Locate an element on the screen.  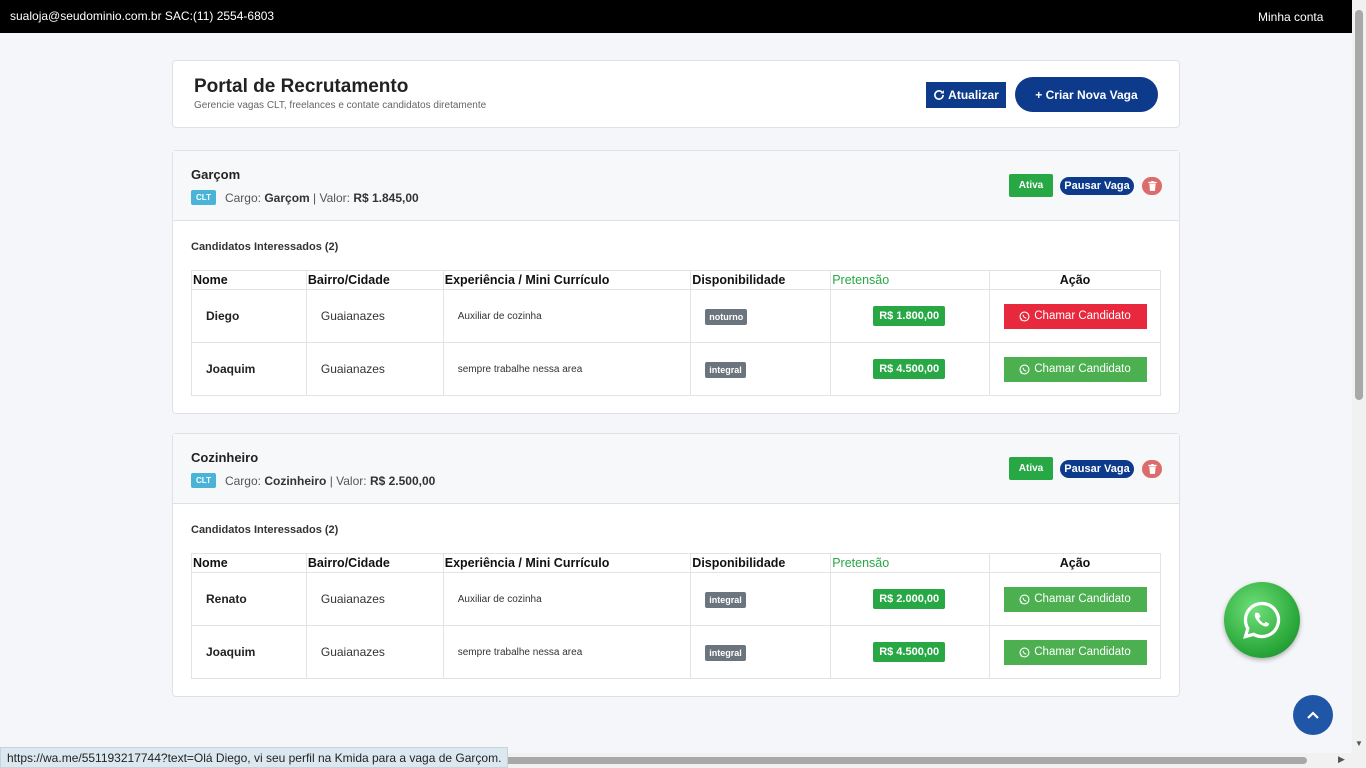
chevron-up-icon is located at coordinates (1313, 715).